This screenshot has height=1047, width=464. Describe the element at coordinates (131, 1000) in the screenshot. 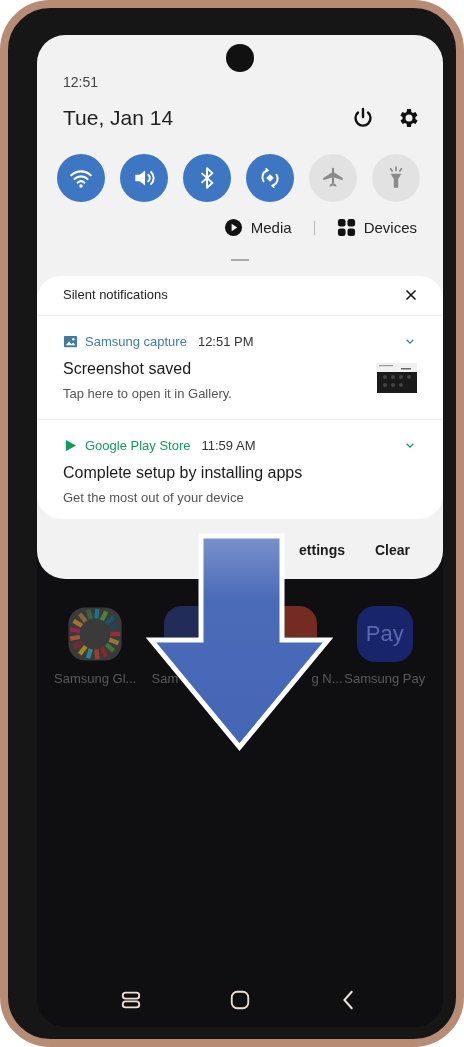

I see `recent-apps-icon` at that location.